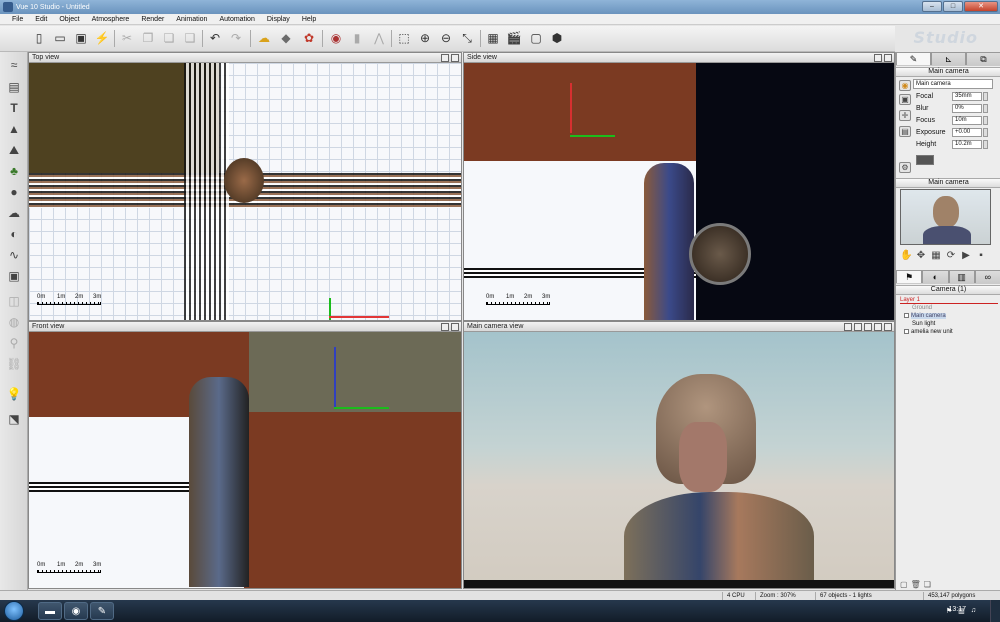 The width and height of the screenshot is (1000, 622). What do you see at coordinates (191, 19) in the screenshot?
I see `menu-animation: Animation` at bounding box center [191, 19].